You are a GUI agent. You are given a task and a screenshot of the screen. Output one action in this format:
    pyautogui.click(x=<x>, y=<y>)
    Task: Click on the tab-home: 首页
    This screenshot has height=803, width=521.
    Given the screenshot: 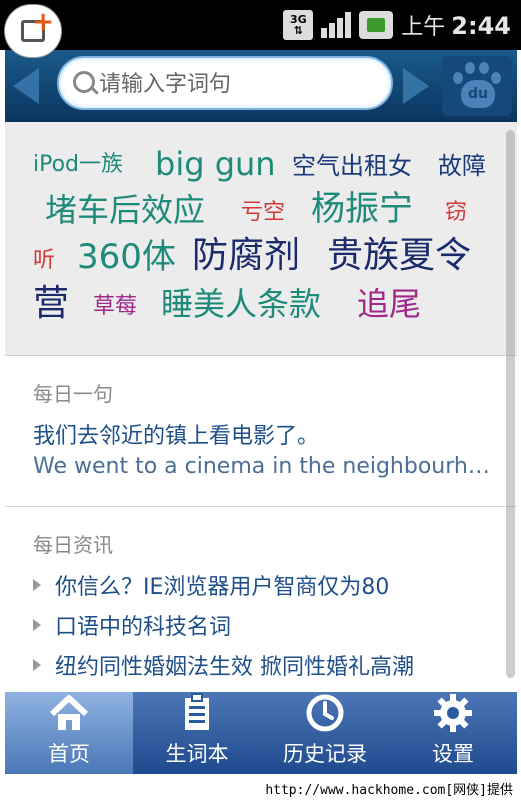 What is the action you would take?
    pyautogui.click(x=69, y=733)
    